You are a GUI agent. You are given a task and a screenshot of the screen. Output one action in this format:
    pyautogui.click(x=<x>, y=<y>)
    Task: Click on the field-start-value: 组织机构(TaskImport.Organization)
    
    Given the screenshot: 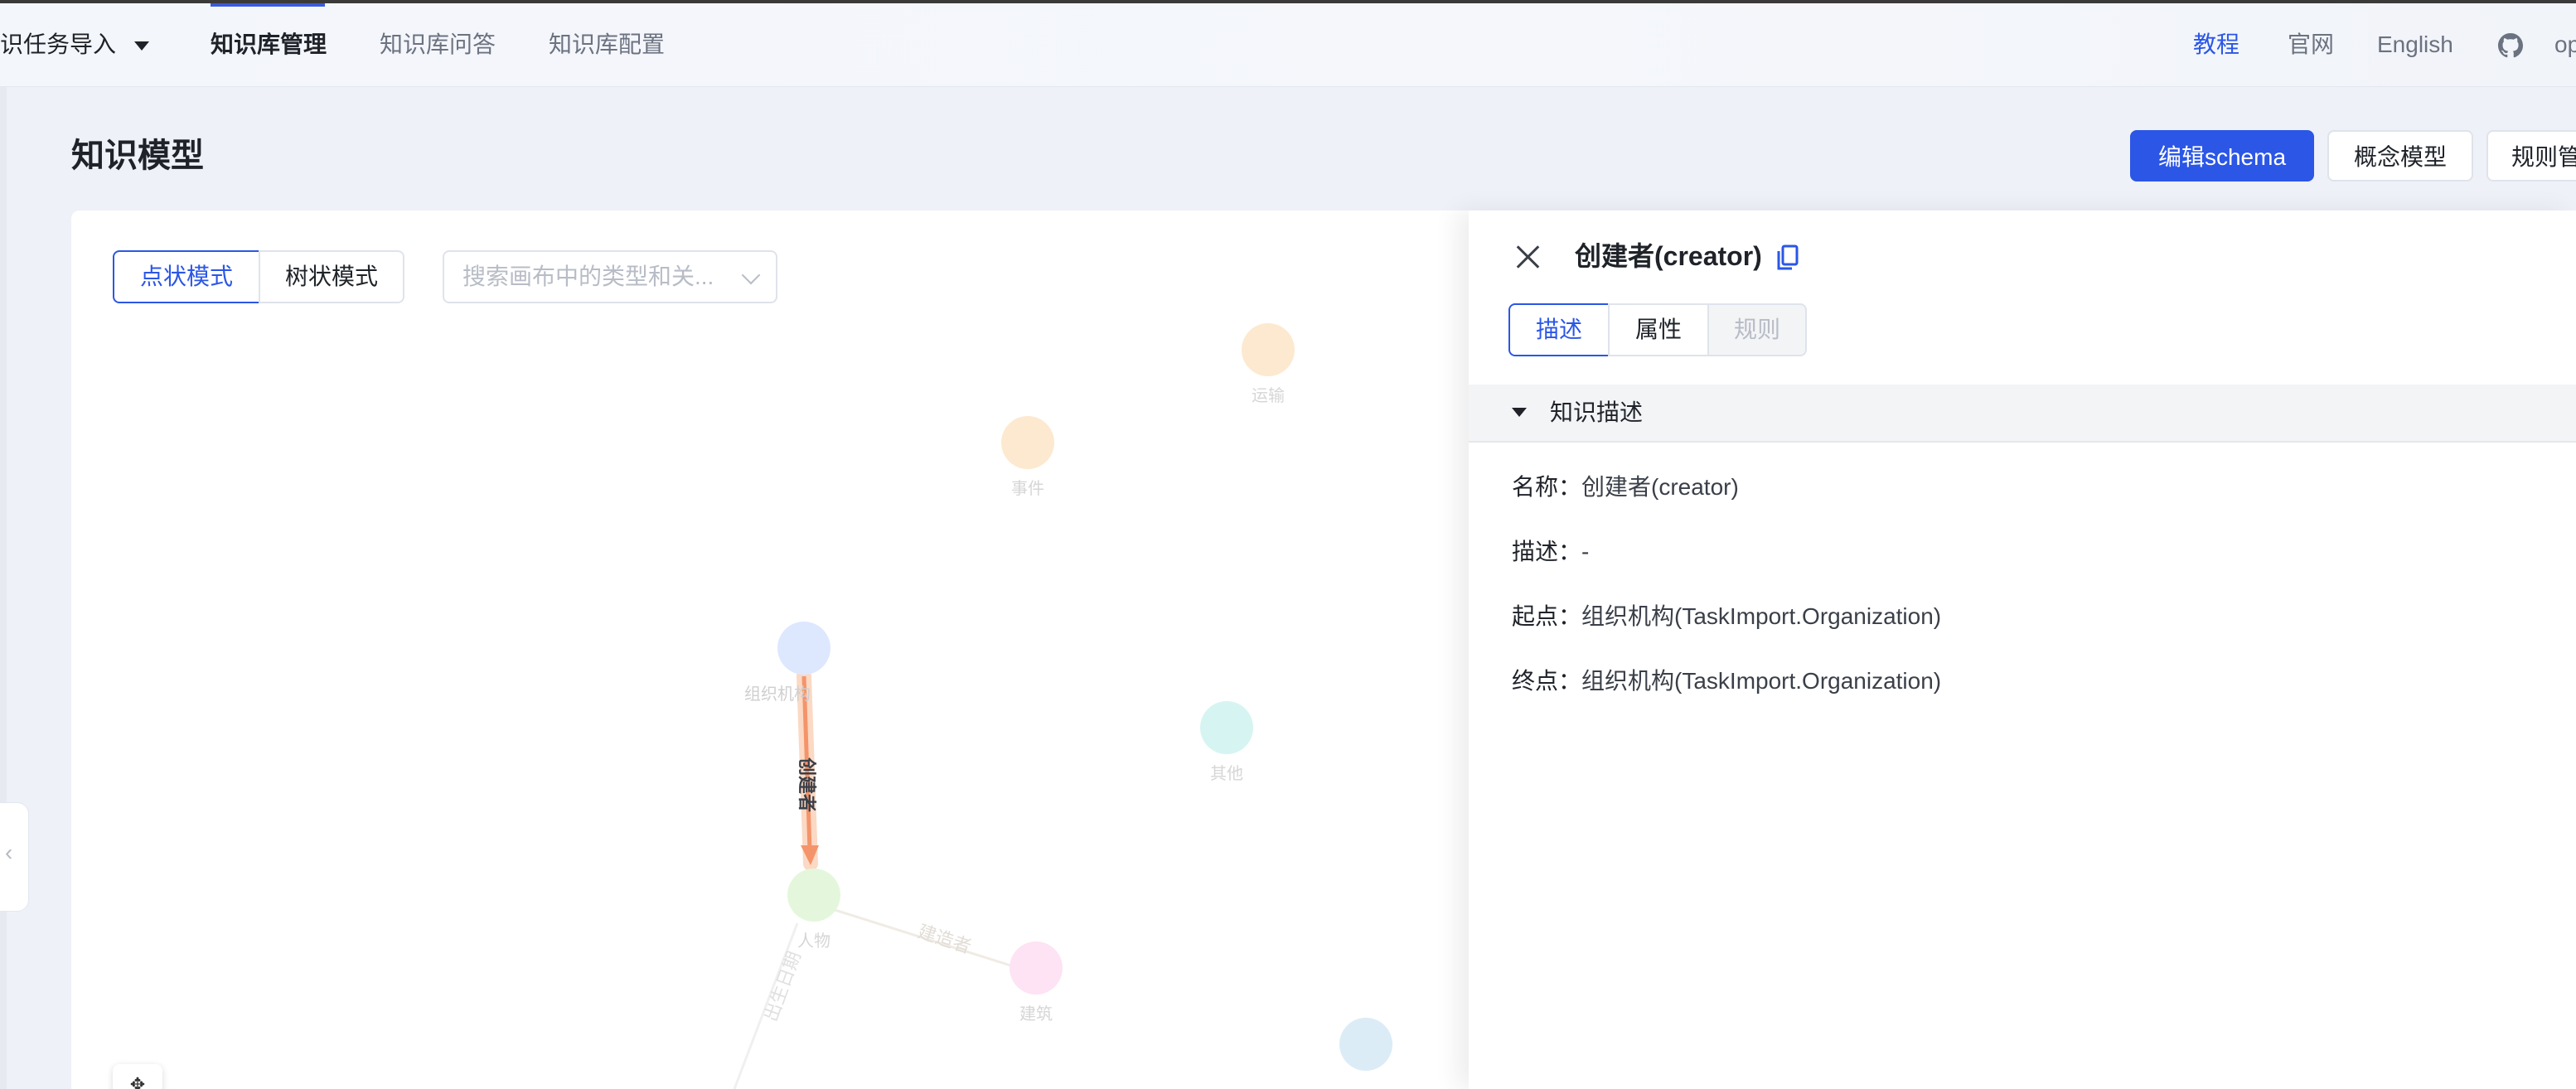 What is the action you would take?
    pyautogui.click(x=1761, y=616)
    